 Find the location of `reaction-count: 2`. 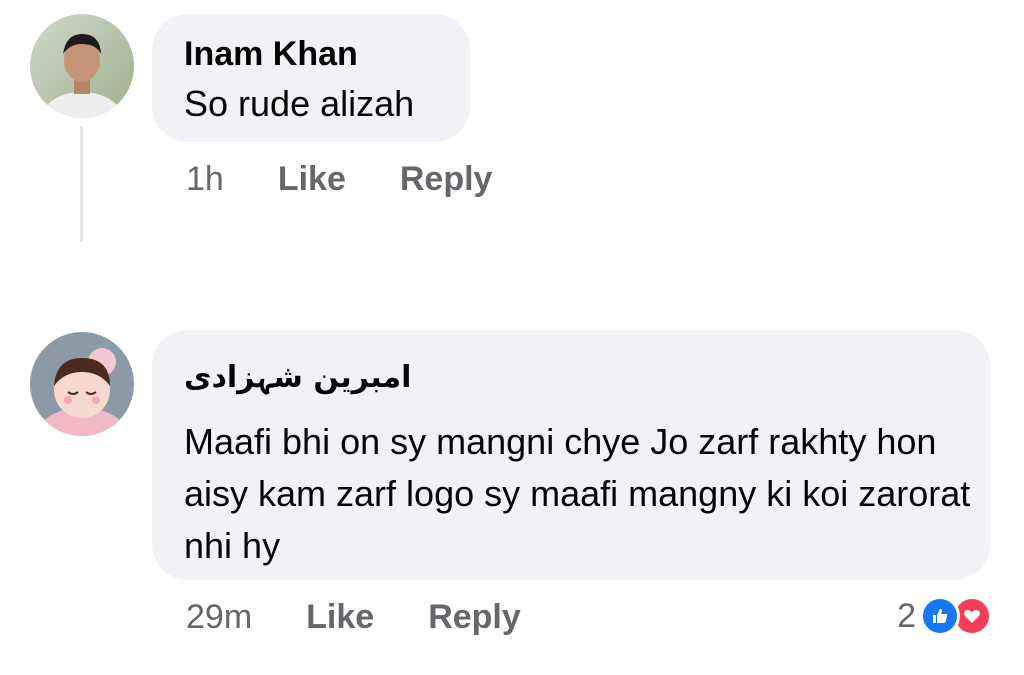

reaction-count: 2 is located at coordinates (906, 615).